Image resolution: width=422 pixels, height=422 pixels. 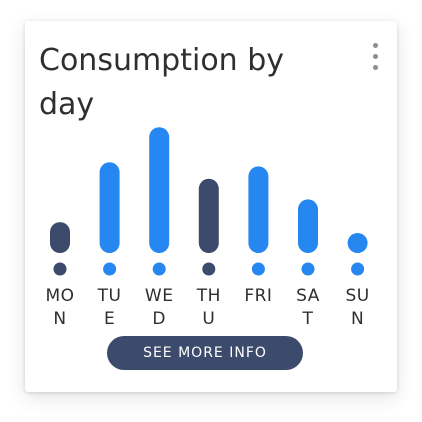 I want to click on bar-wed, so click(x=159, y=190).